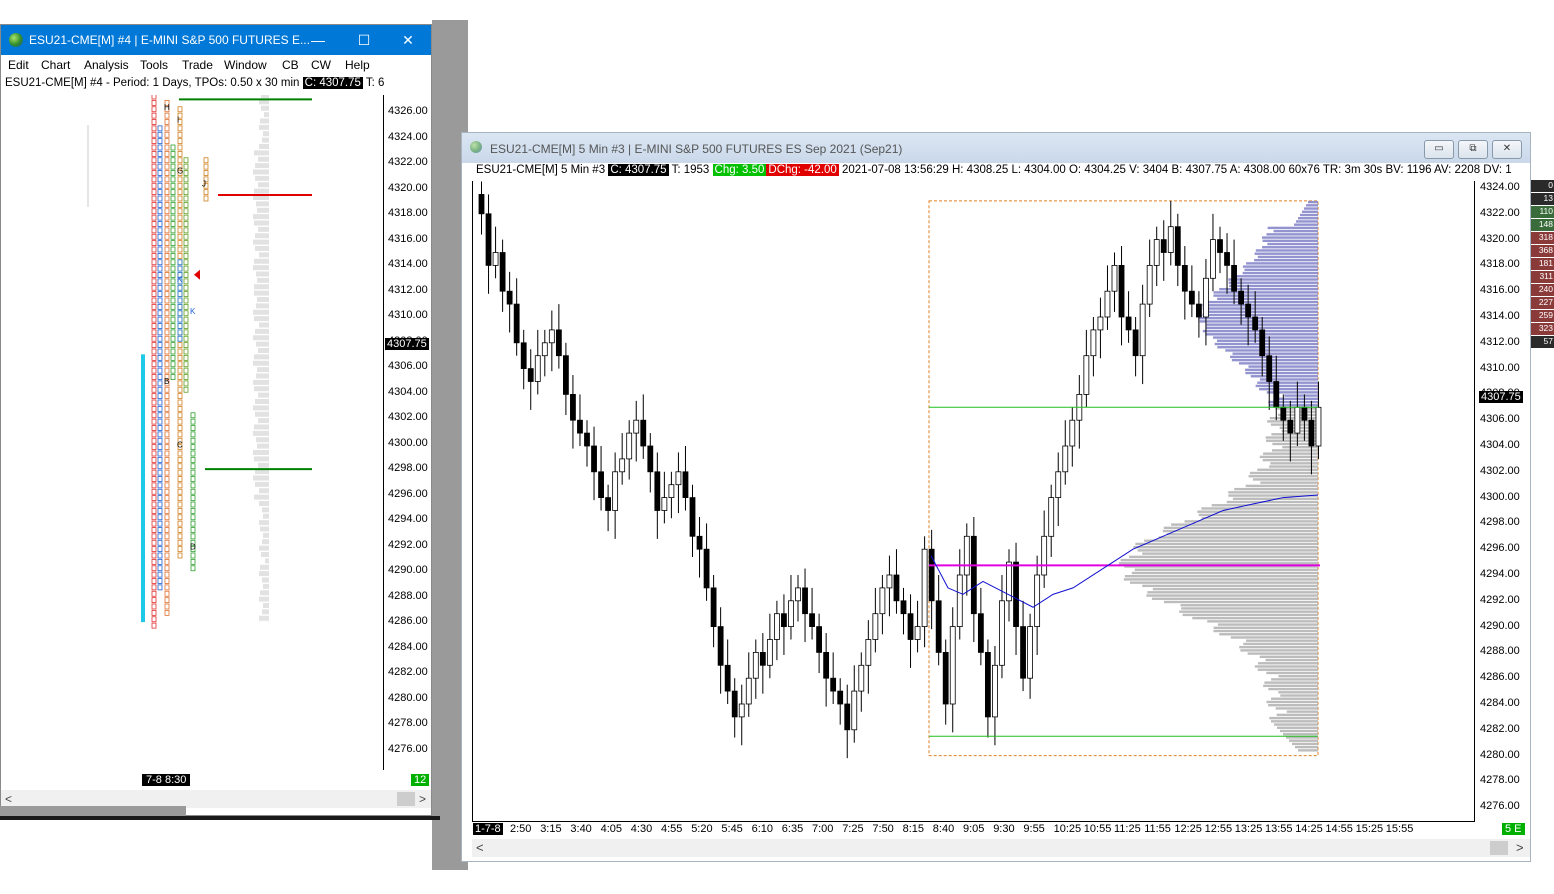  Describe the element at coordinates (1542, 212) in the screenshot. I see `dom-ladder-cell: 110` at that location.